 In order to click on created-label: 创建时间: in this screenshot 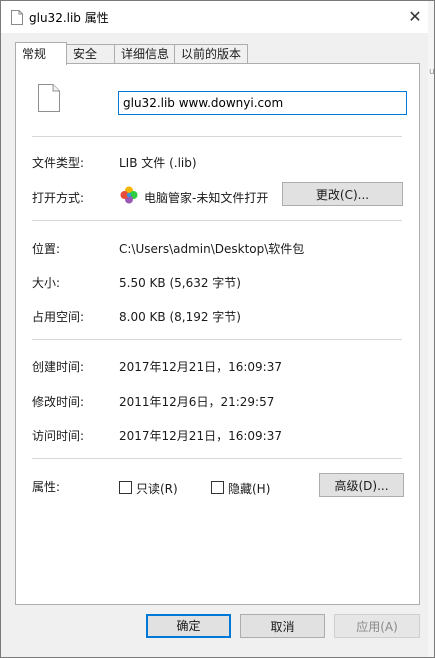, I will do `click(58, 367)`.